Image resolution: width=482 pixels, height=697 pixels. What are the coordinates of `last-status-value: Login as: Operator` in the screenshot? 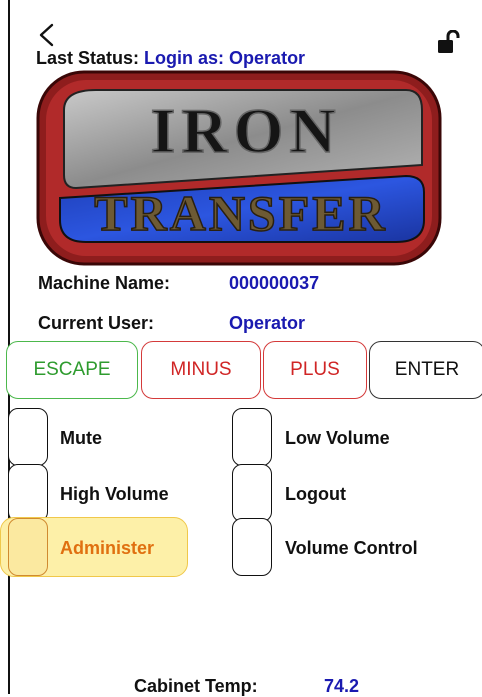 It's located at (225, 58).